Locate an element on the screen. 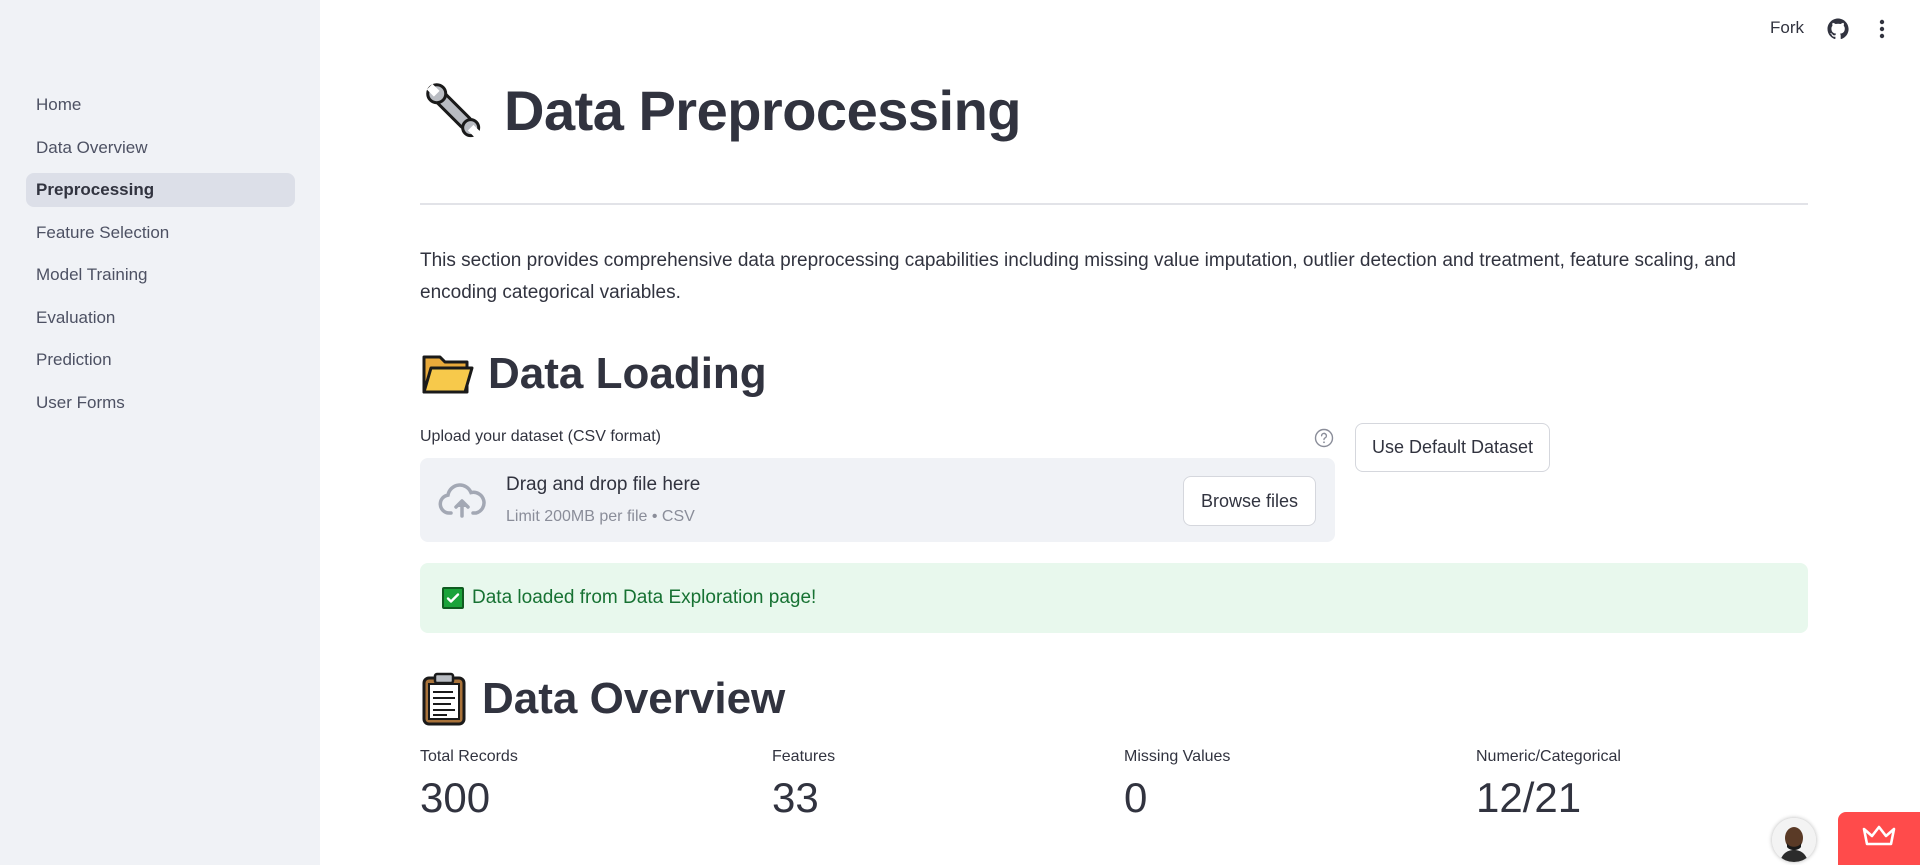 This screenshot has height=865, width=1920. fork-button: Fork is located at coordinates (1787, 28).